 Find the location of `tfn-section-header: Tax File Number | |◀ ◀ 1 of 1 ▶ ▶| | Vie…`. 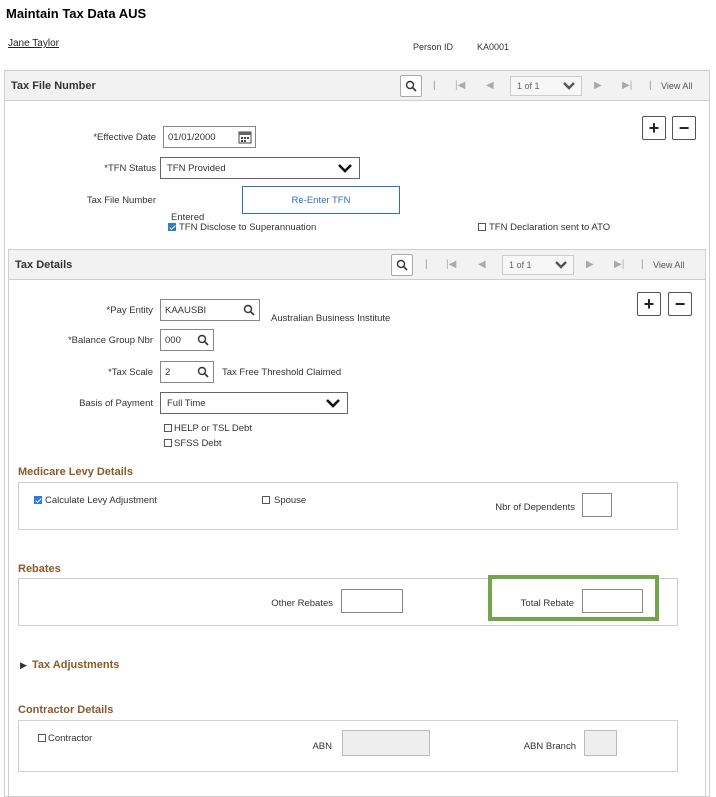

tfn-section-header: Tax File Number | |◀ ◀ 1 of 1 ▶ ▶| | Vie… is located at coordinates (357, 85).